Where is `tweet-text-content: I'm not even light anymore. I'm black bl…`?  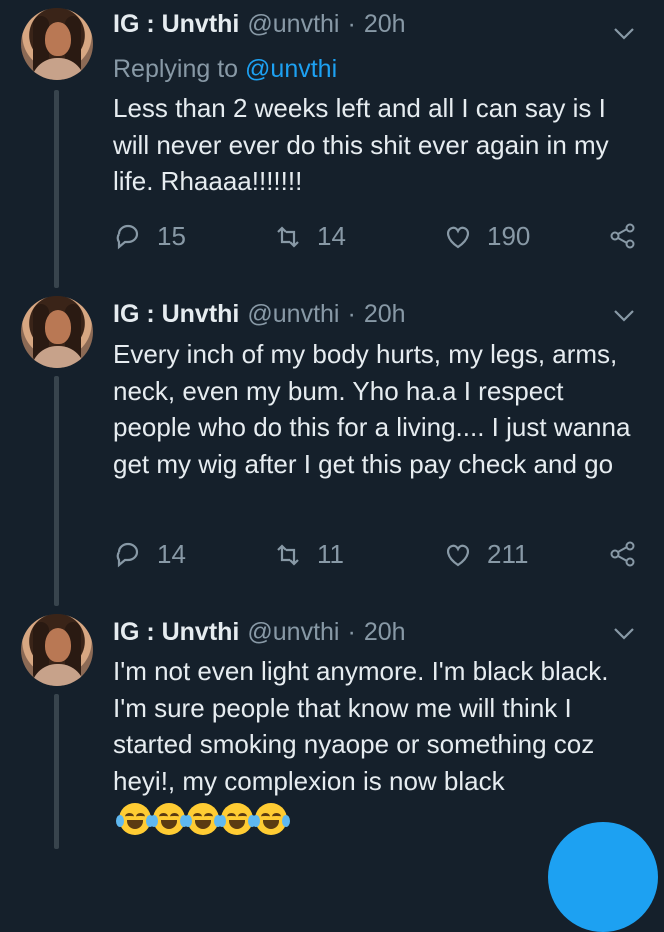
tweet-text-content: I'm not even light anymore. I'm black bl… is located at coordinates (361, 726).